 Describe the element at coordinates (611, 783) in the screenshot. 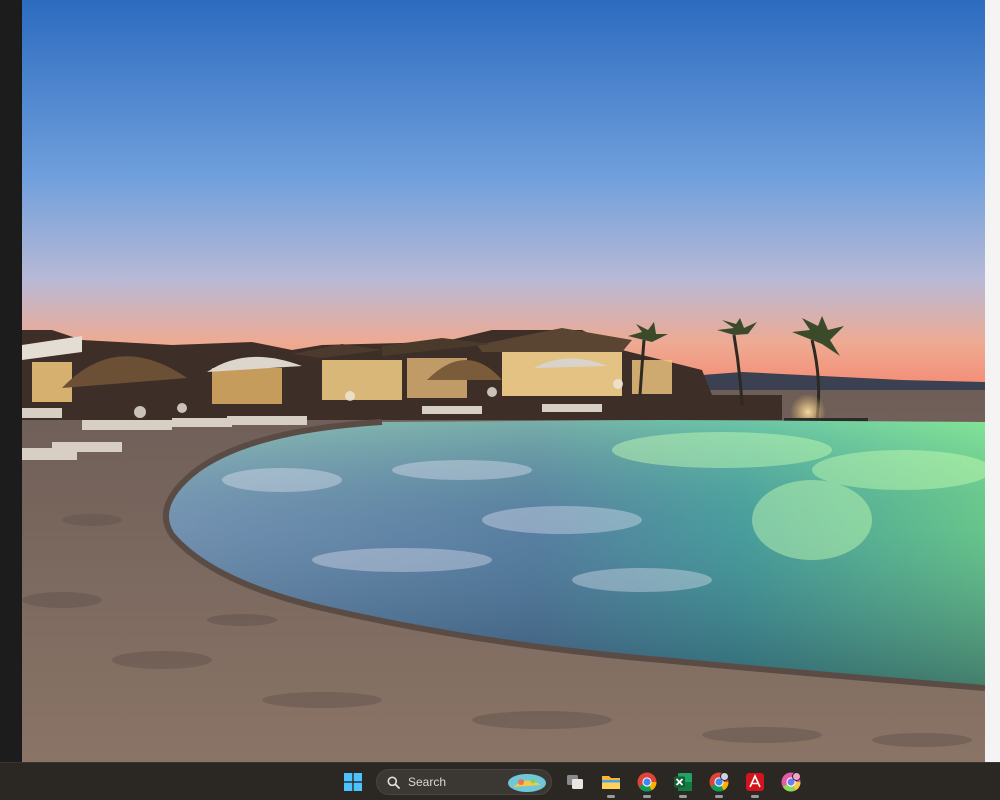

I see `file-explorer-icon` at that location.